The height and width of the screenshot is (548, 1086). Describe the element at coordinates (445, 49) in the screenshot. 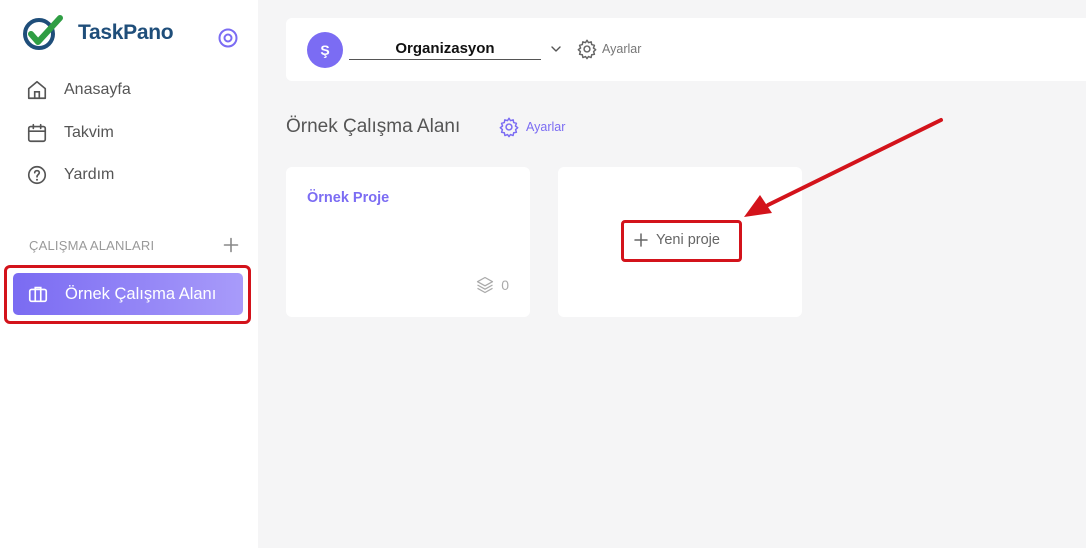

I see `org-selector: Organizasyon` at that location.